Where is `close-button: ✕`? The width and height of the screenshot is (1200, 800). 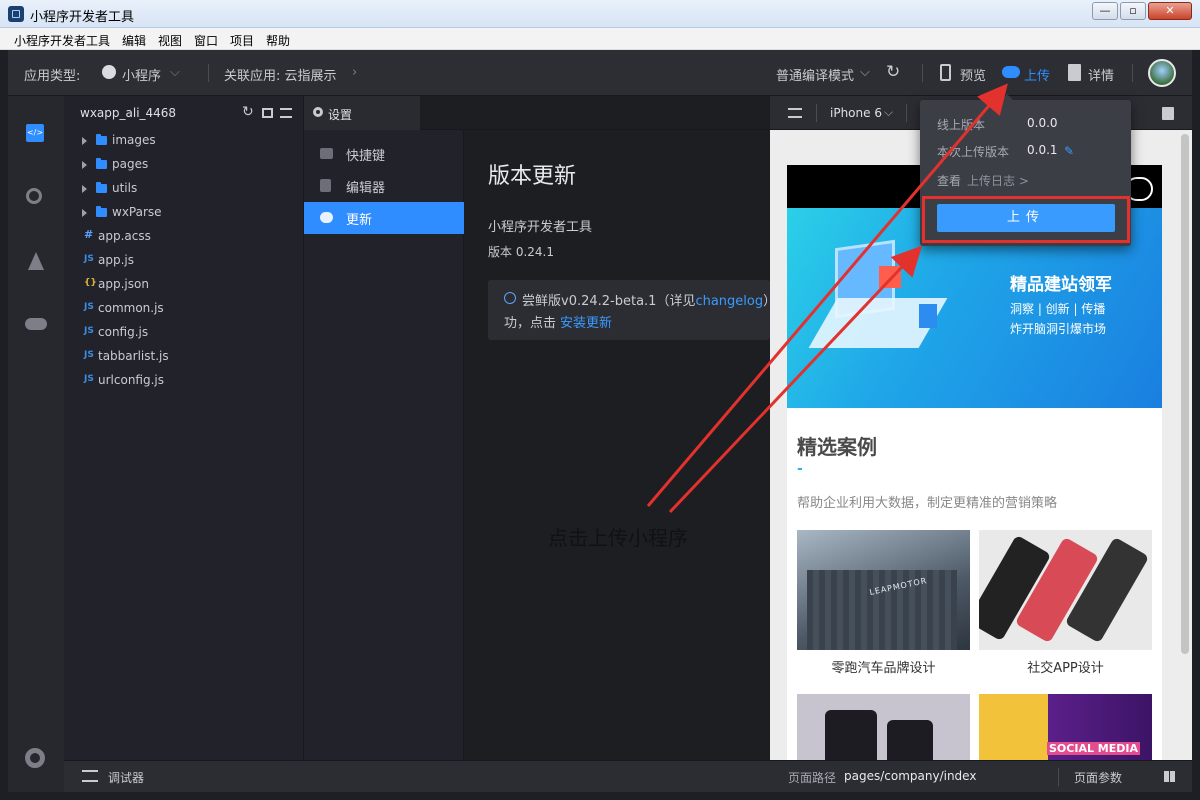
close-button: ✕ is located at coordinates (1170, 11).